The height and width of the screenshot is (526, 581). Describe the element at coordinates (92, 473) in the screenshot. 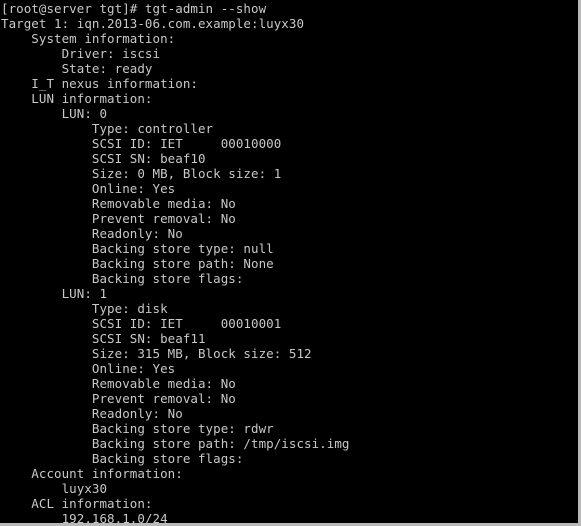

I see `terminal-output-line: Account information:` at that location.